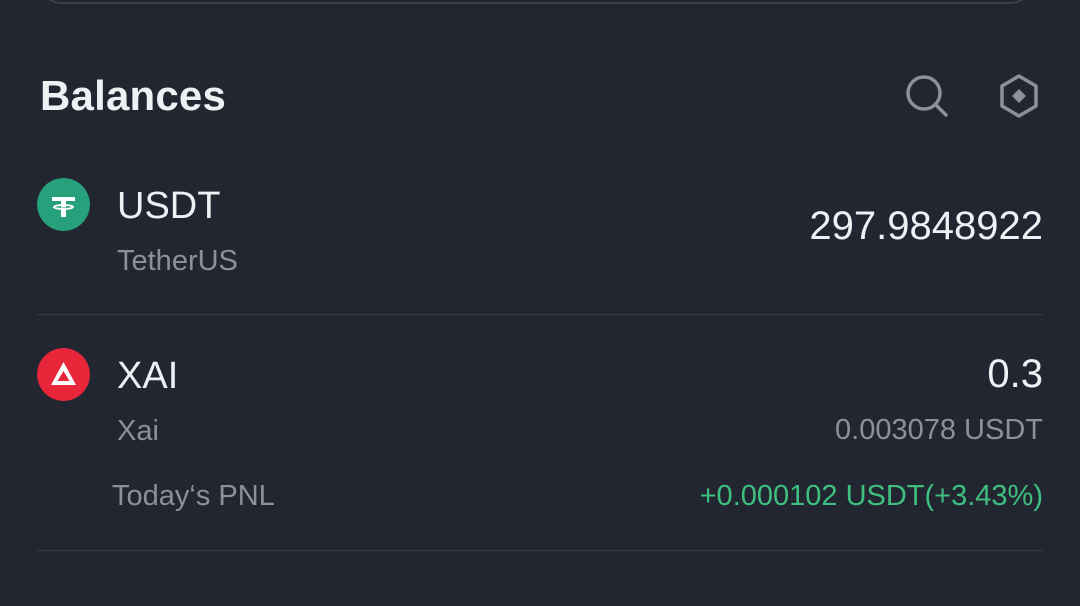 Image resolution: width=1080 pixels, height=606 pixels. I want to click on coin-symbol: USDT, so click(169, 206).